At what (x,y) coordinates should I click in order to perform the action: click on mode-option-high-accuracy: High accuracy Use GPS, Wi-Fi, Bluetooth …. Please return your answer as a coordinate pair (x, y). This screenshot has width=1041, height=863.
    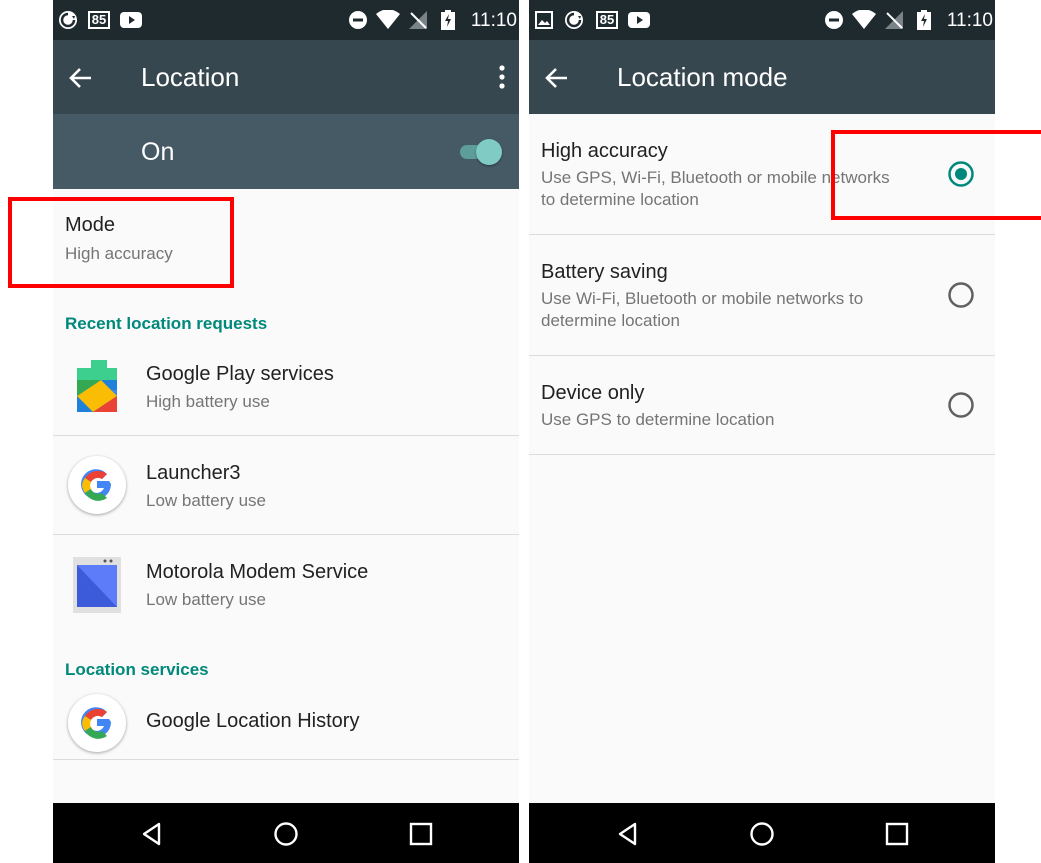
    Looking at the image, I should click on (762, 174).